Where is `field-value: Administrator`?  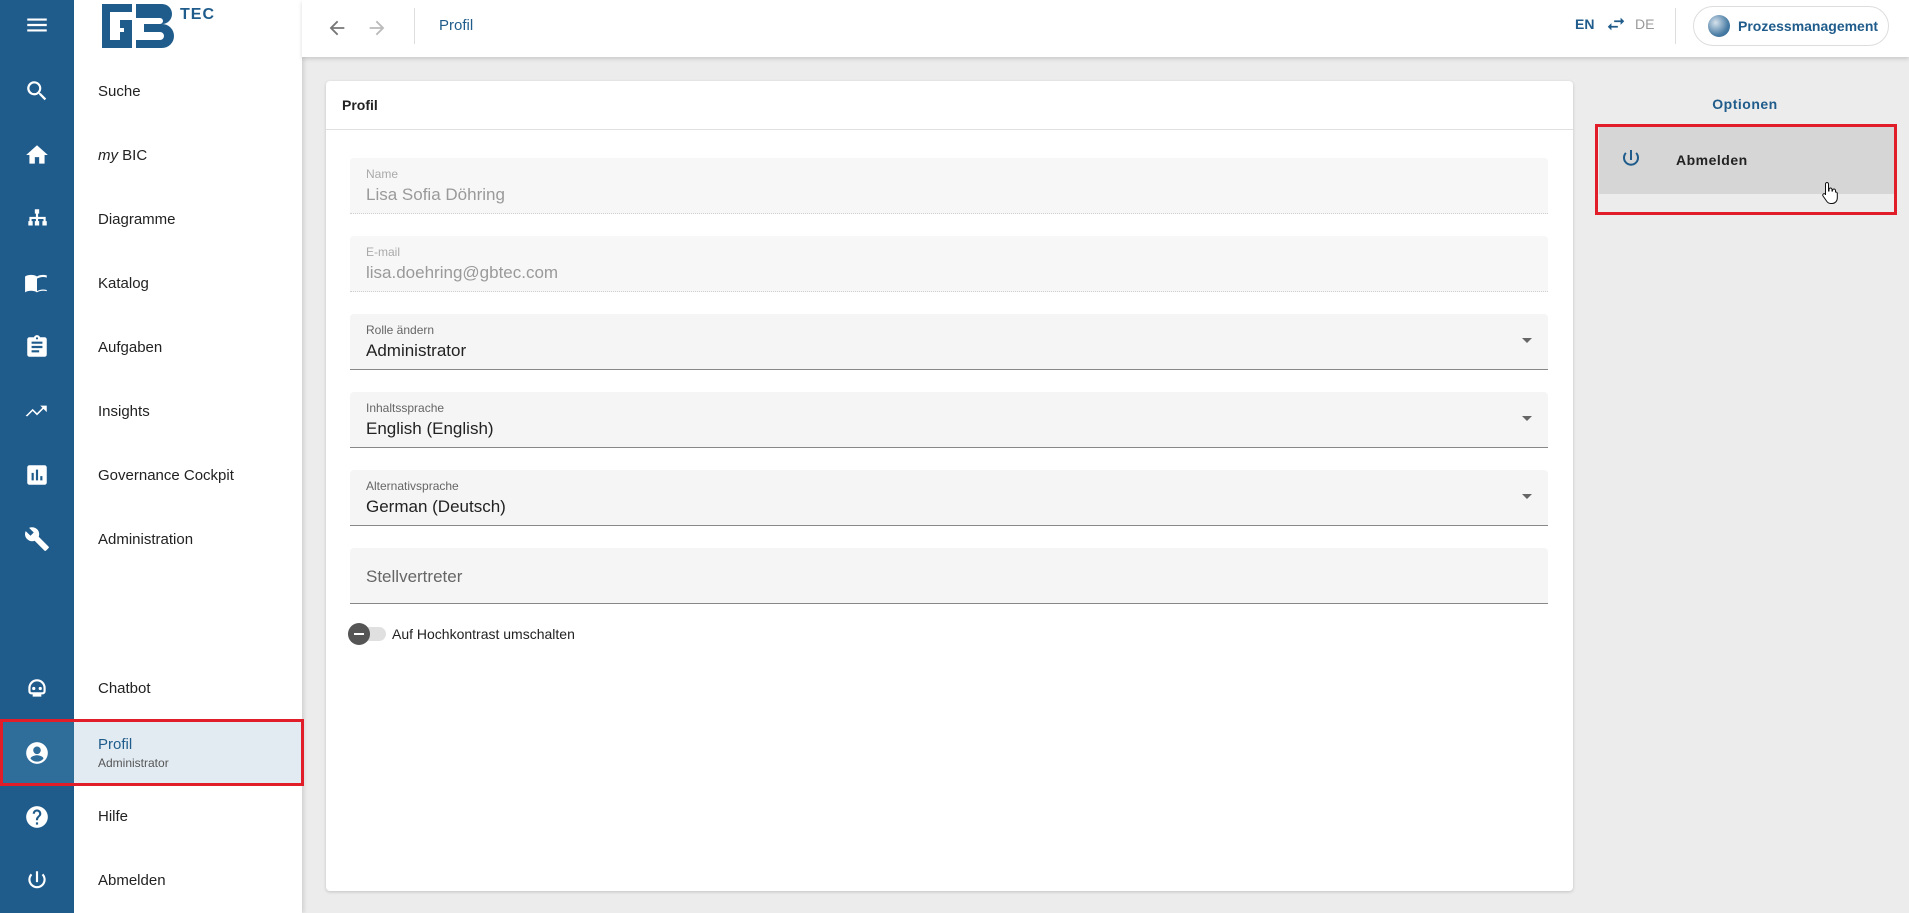
field-value: Administrator is located at coordinates (416, 350).